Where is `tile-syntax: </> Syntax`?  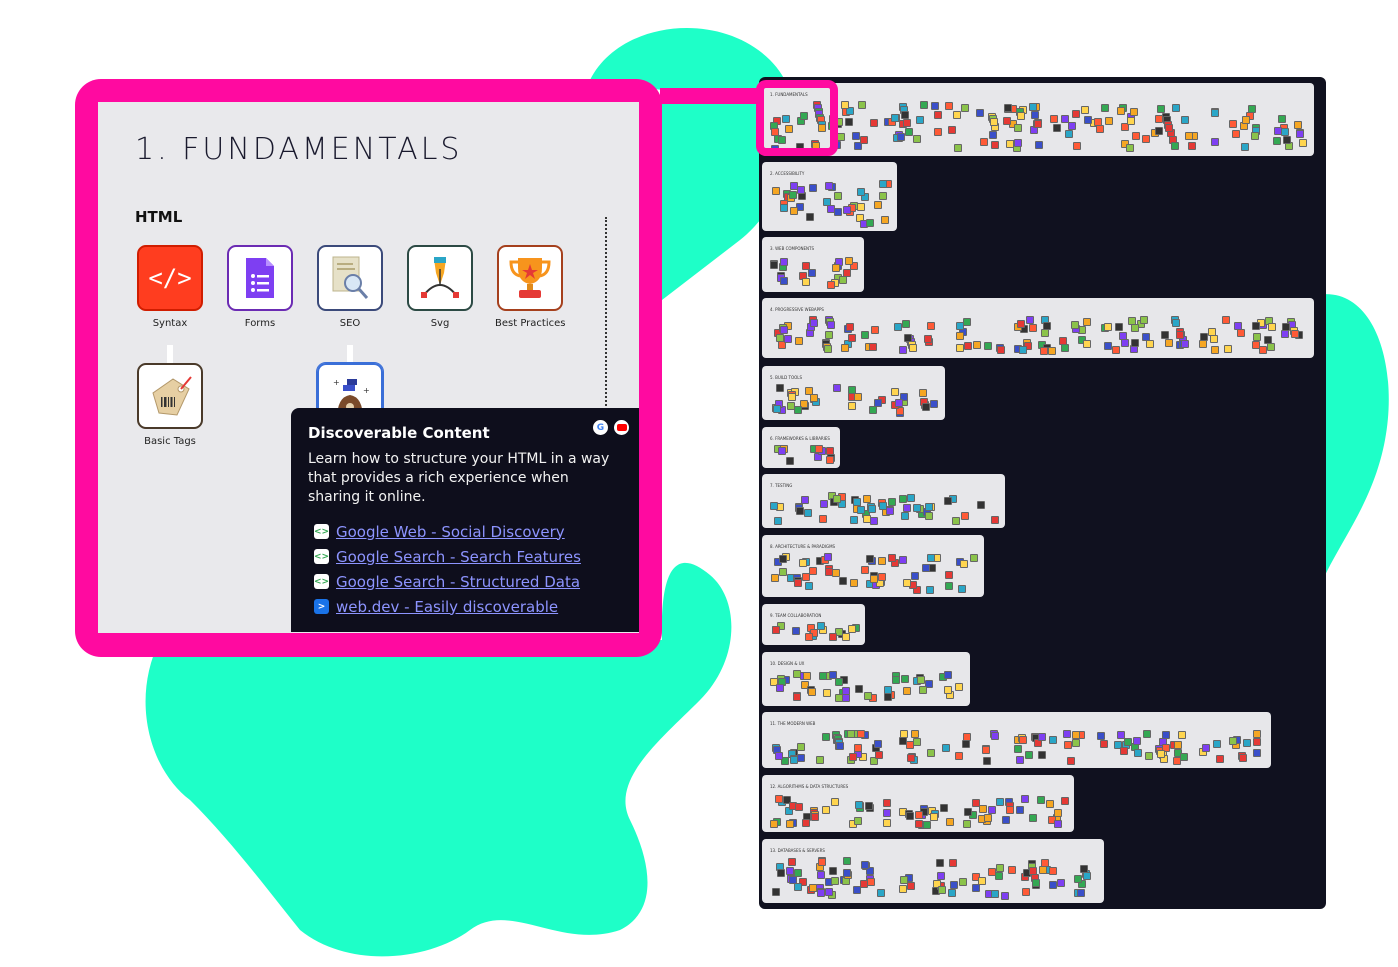
tile-syntax: </> Syntax is located at coordinates (170, 287).